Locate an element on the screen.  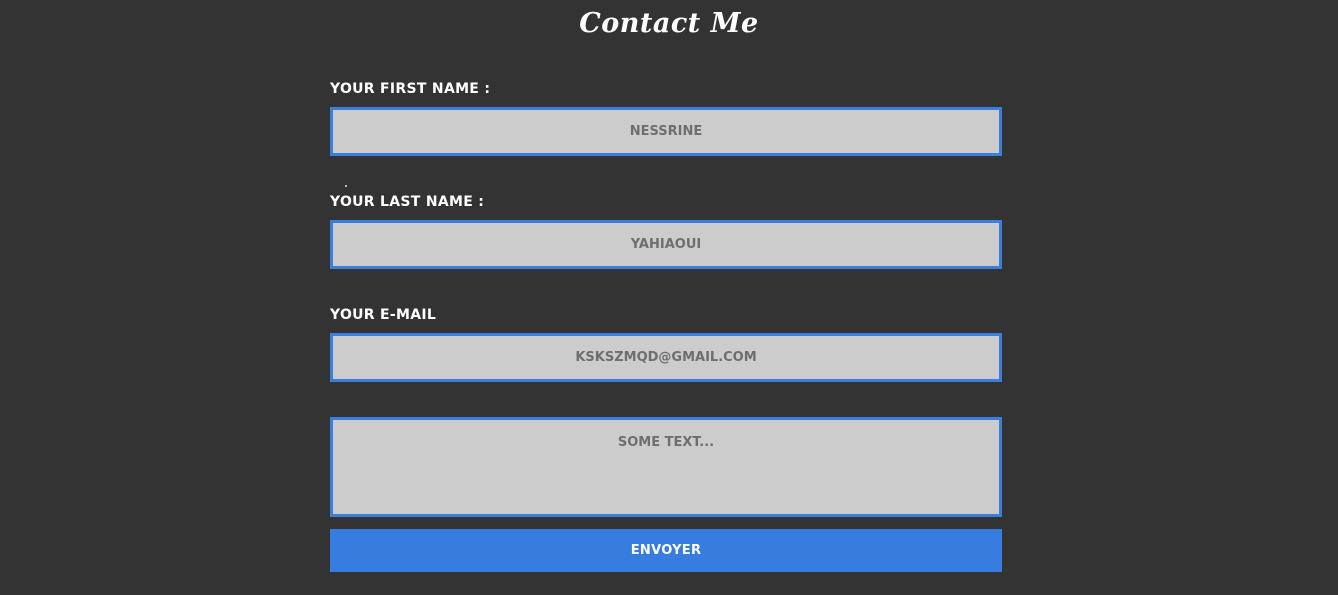
email-label: YOUR E-MAIL is located at coordinates (383, 315).